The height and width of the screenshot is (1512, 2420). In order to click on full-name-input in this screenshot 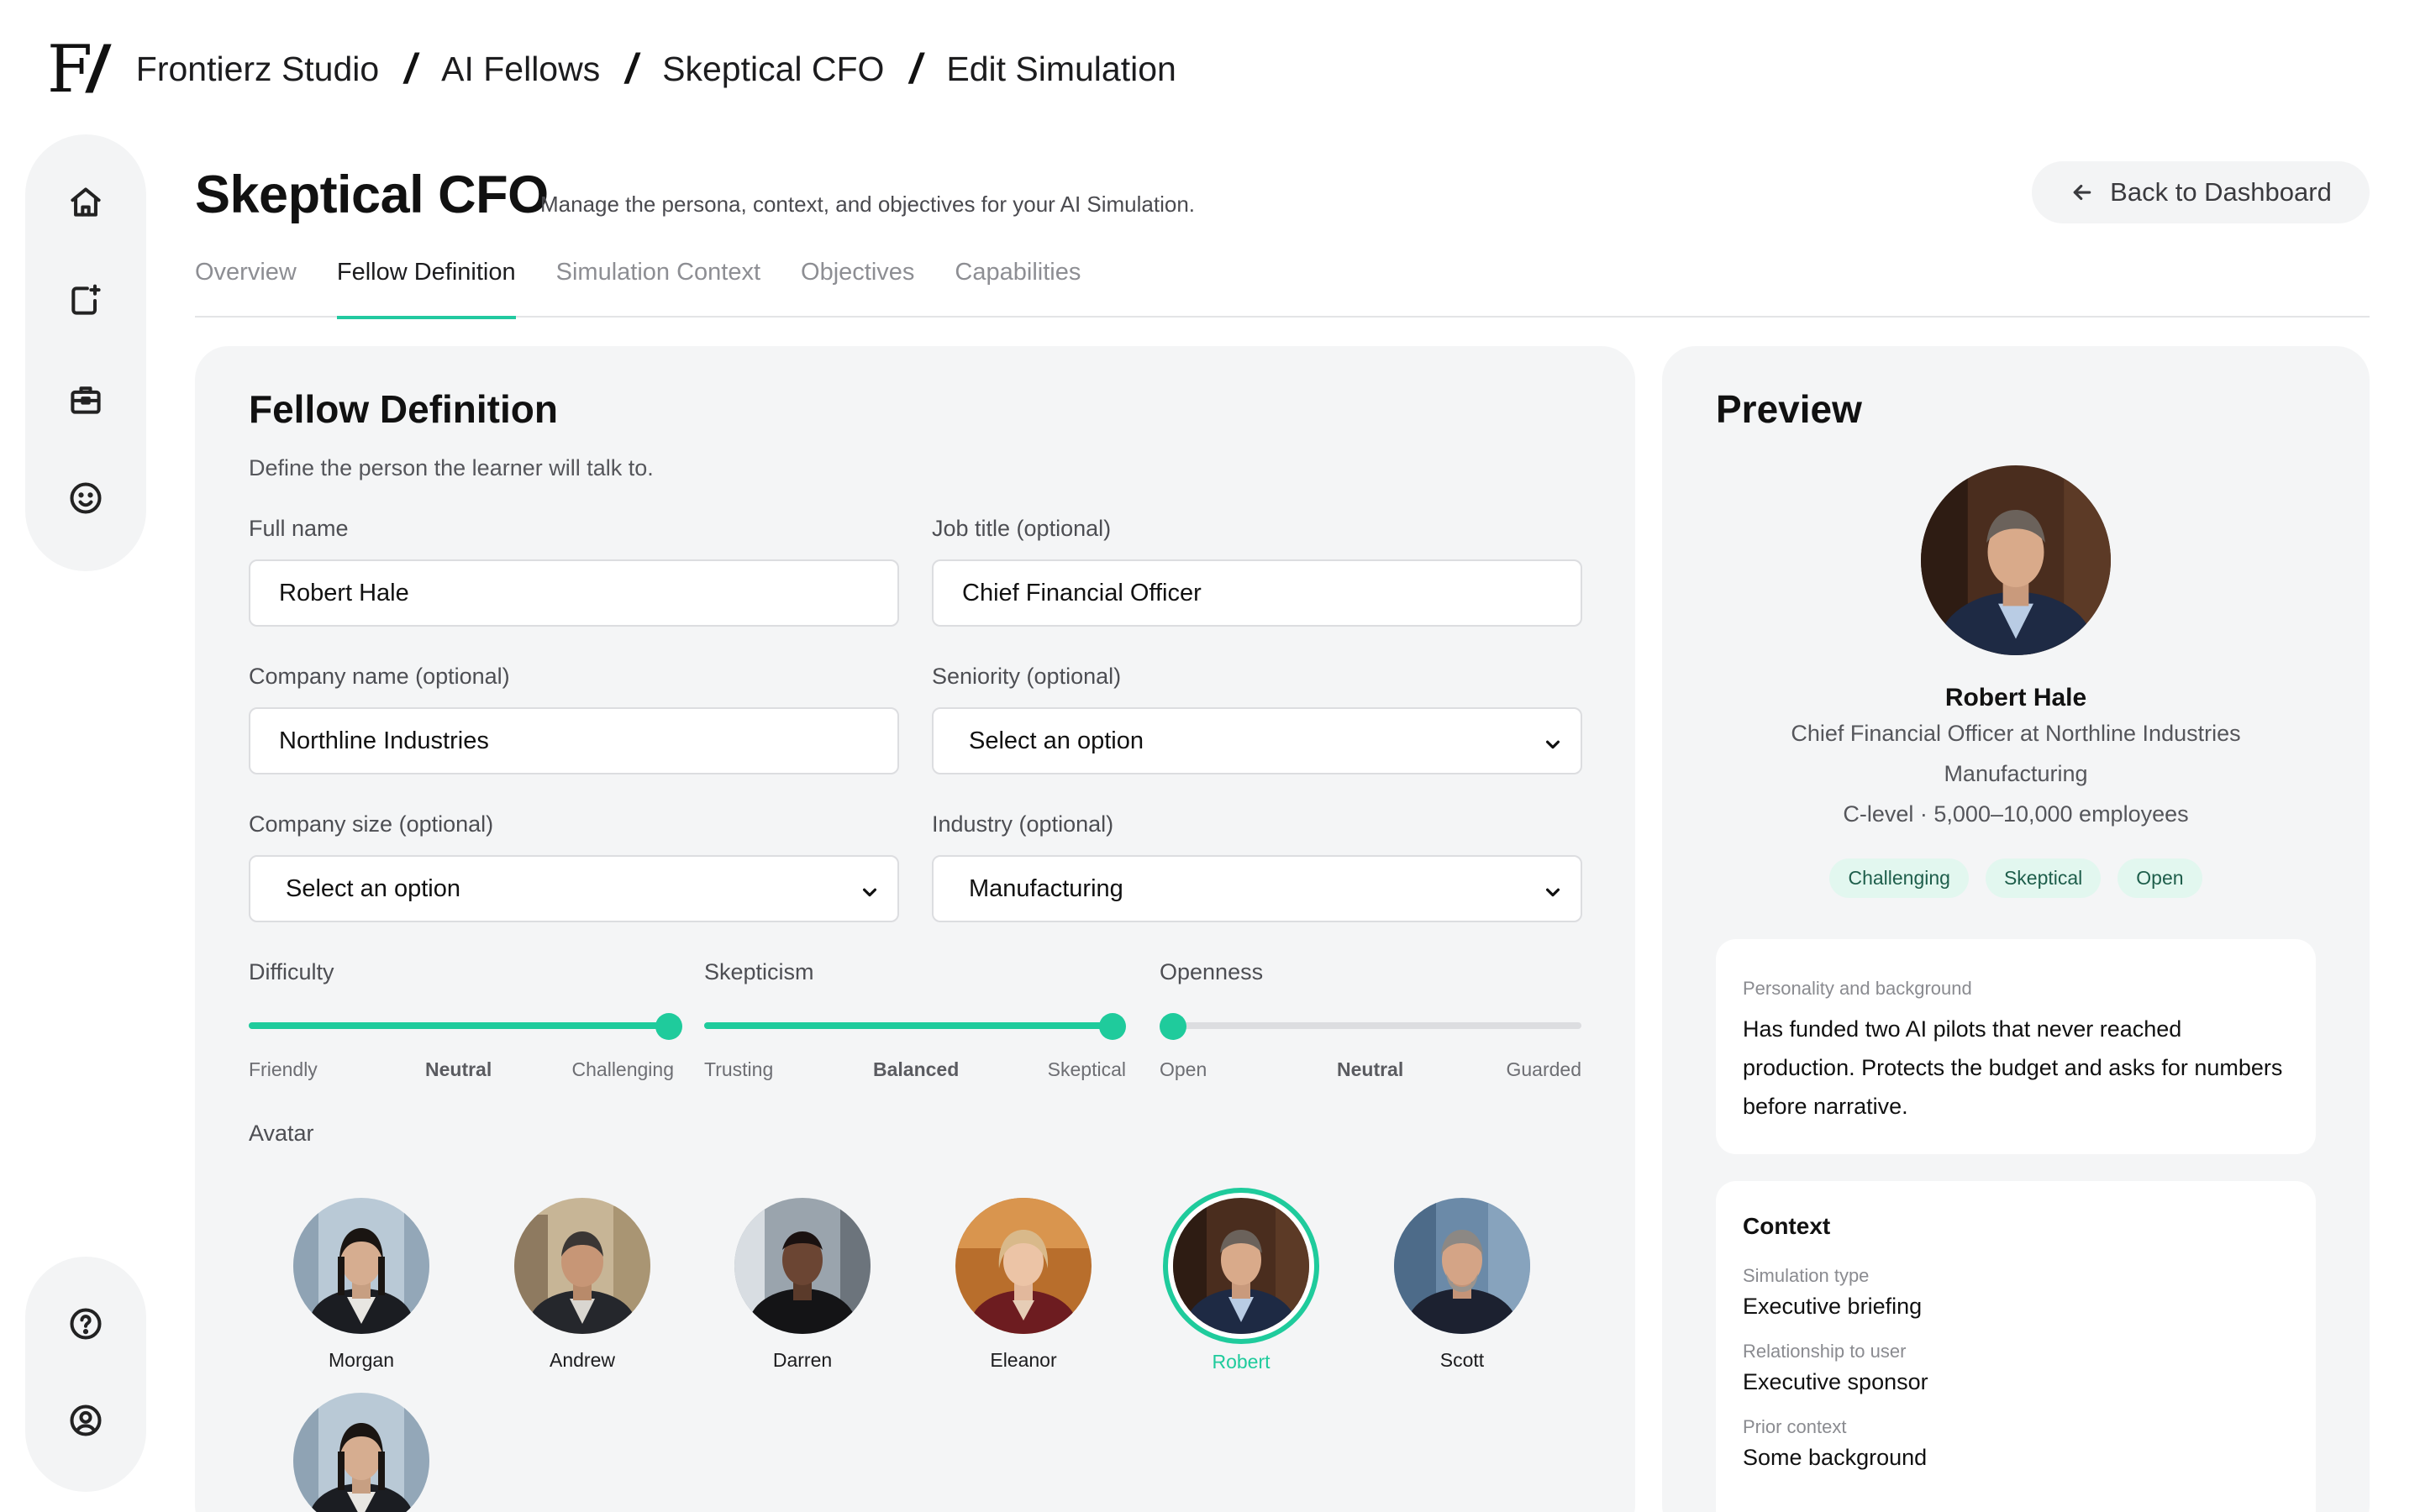, I will do `click(574, 593)`.